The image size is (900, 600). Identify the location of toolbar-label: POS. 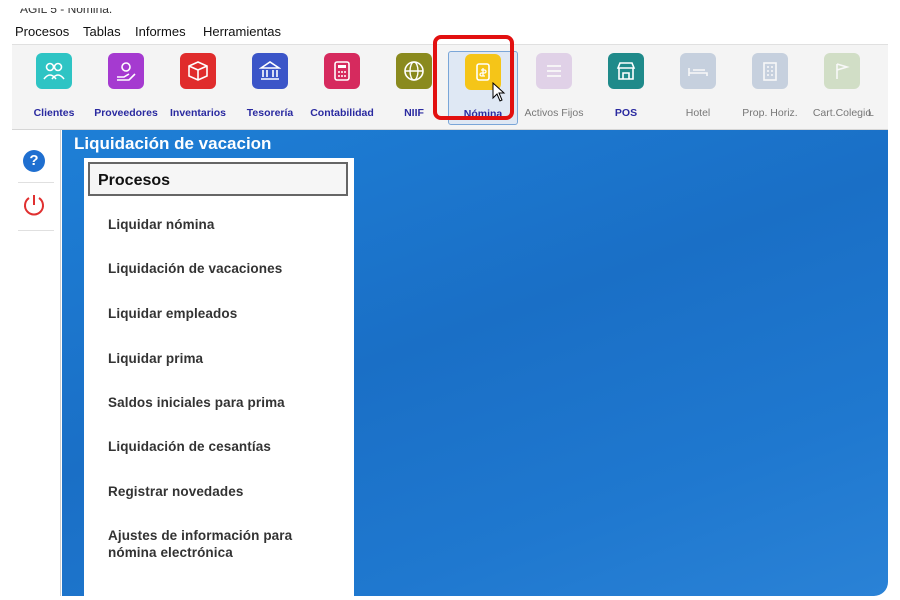
(626, 113).